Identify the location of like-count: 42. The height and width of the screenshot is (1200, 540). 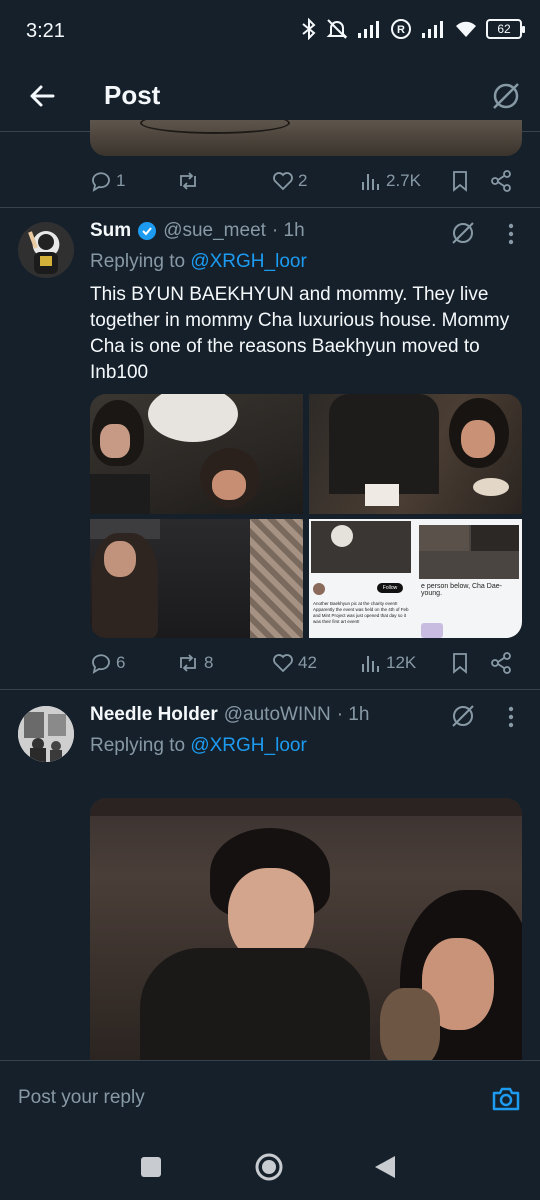
(307, 662).